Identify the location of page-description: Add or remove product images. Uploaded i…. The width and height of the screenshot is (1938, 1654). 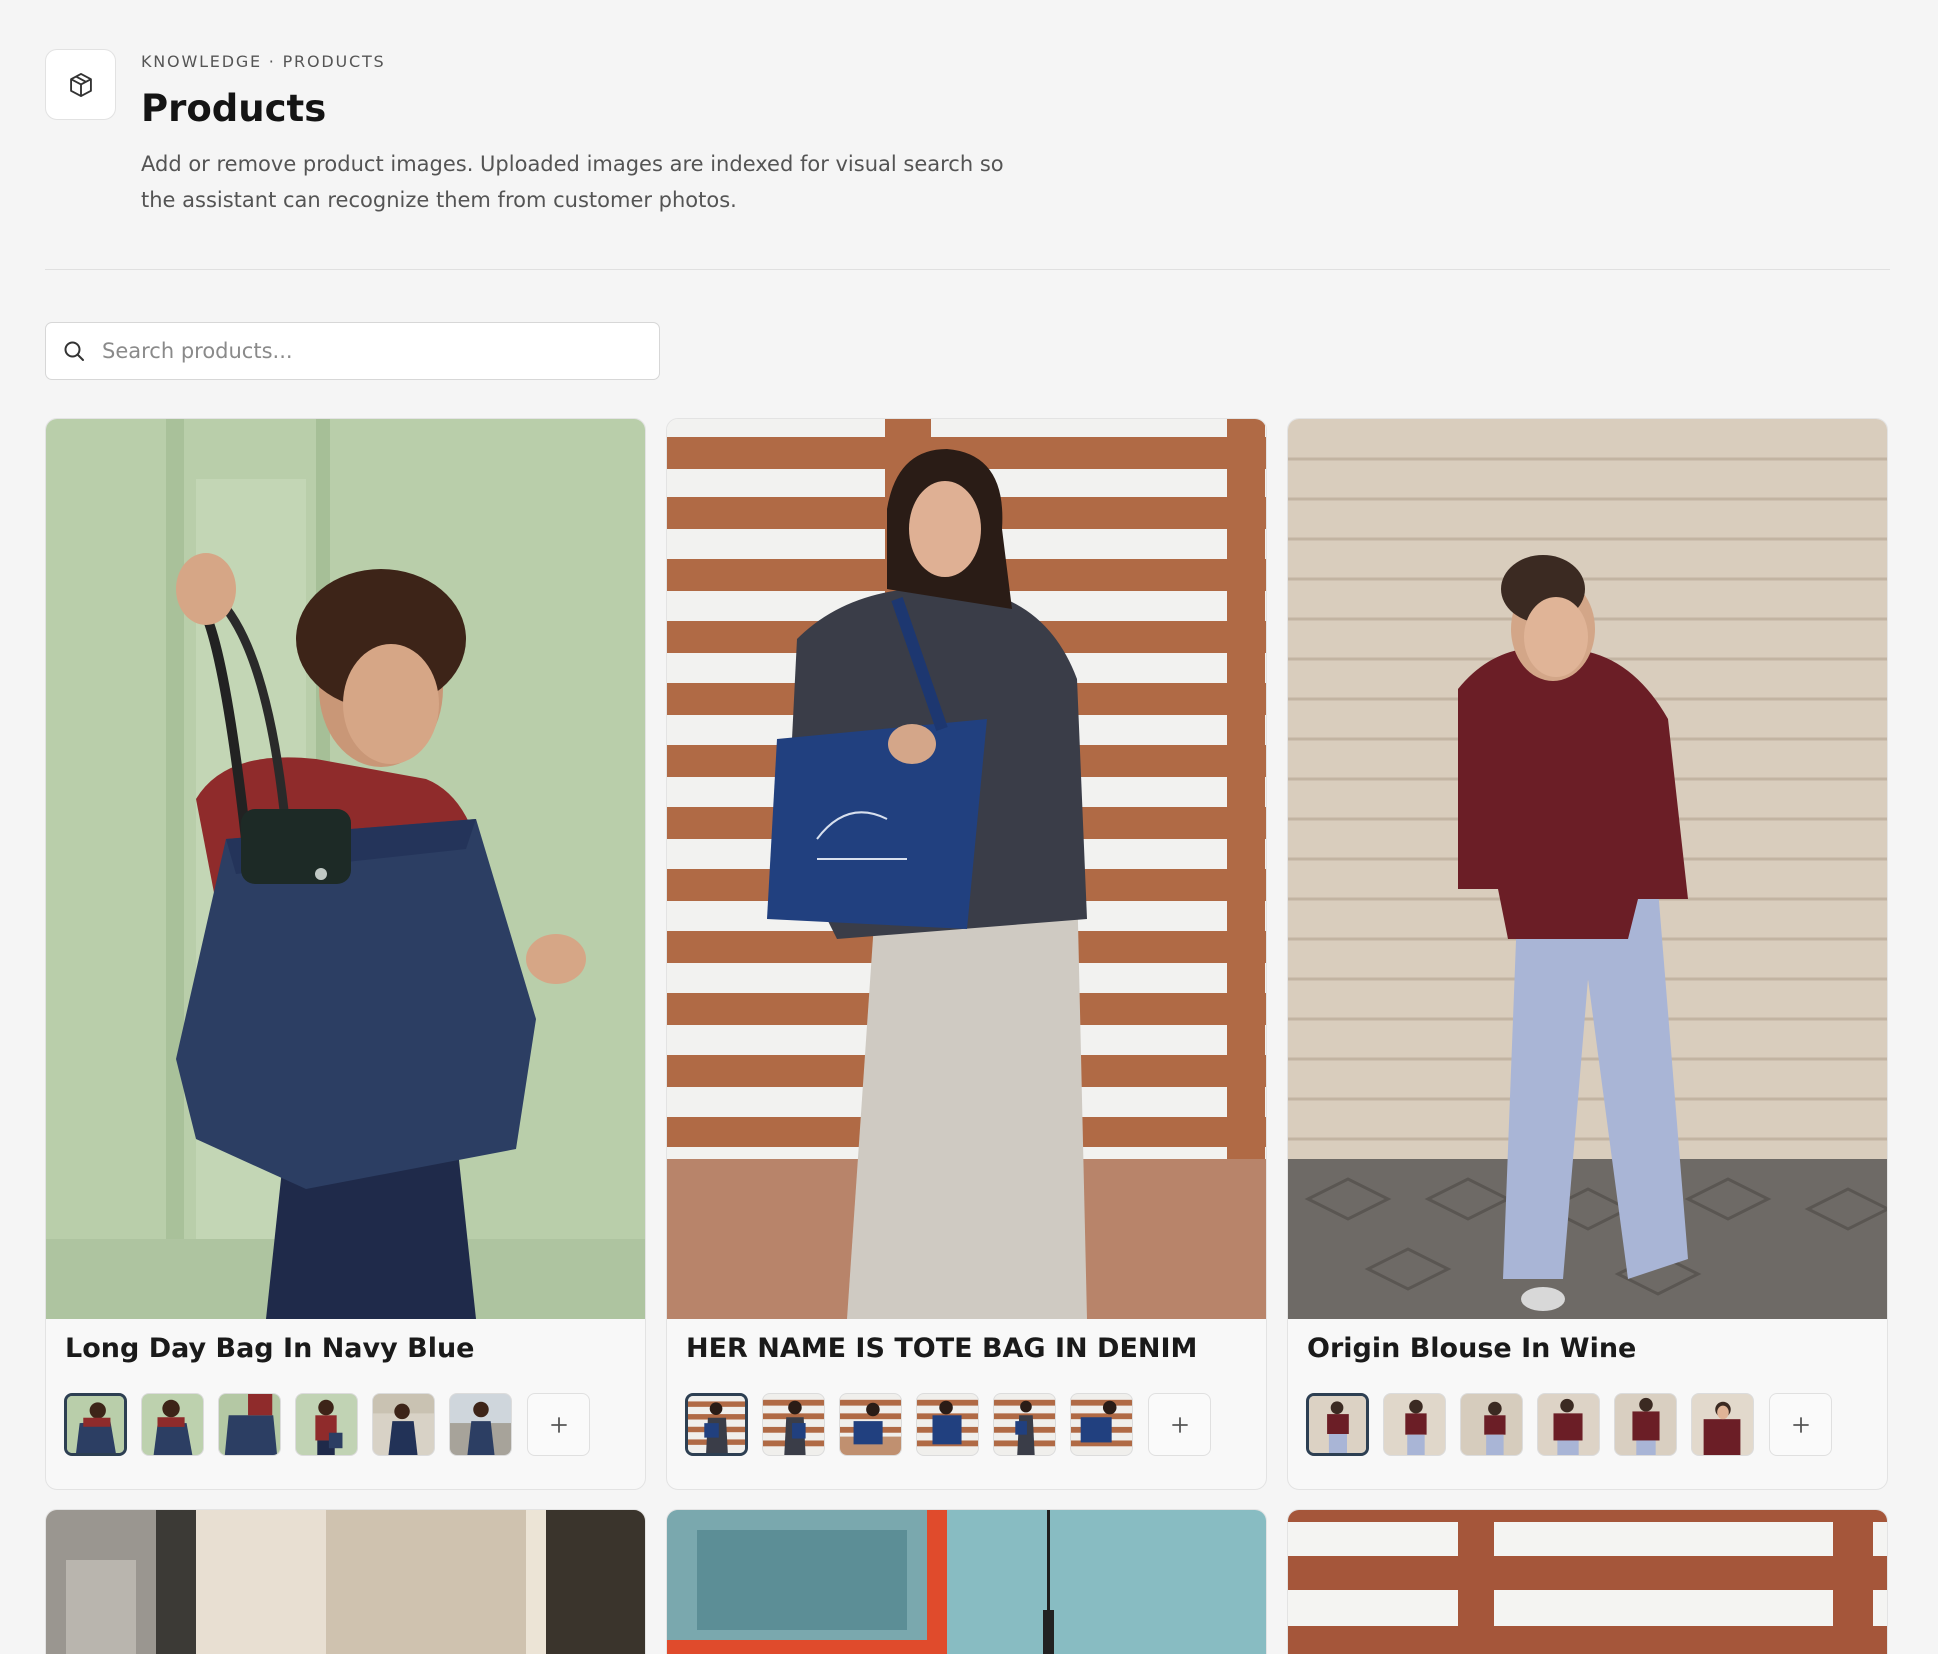
(572, 182).